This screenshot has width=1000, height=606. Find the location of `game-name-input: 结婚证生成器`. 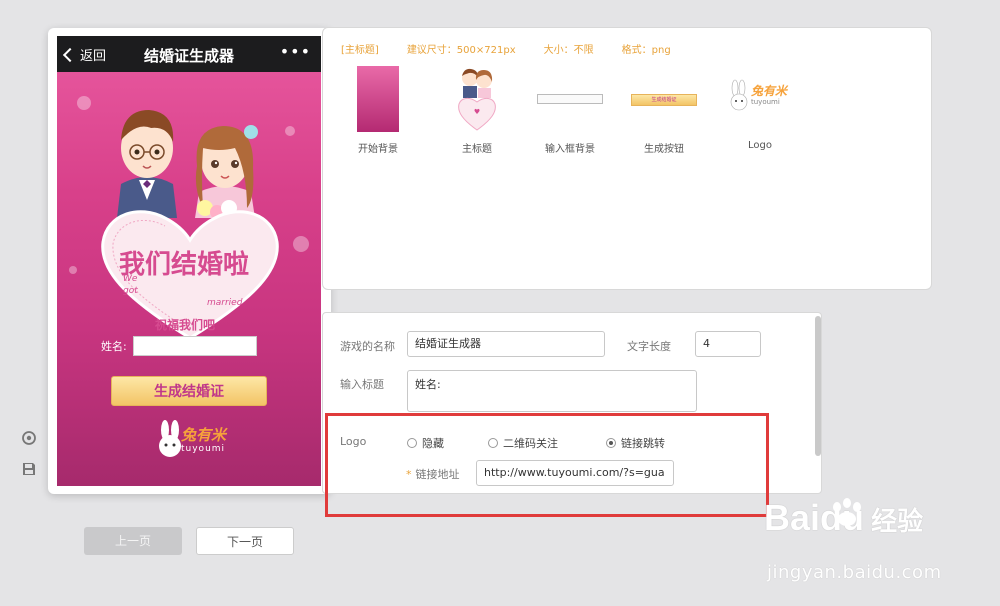

game-name-input: 结婚证生成器 is located at coordinates (506, 344).